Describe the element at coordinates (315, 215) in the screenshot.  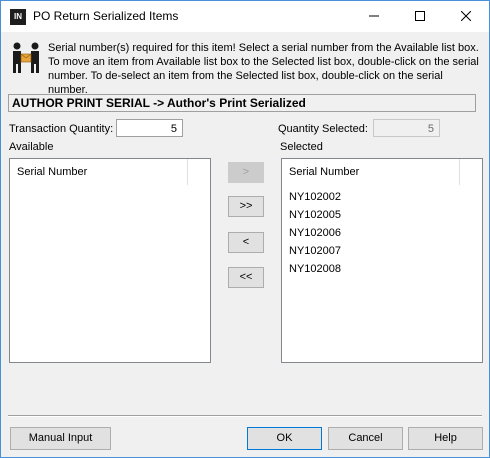
I see `list-item: NY102005` at that location.